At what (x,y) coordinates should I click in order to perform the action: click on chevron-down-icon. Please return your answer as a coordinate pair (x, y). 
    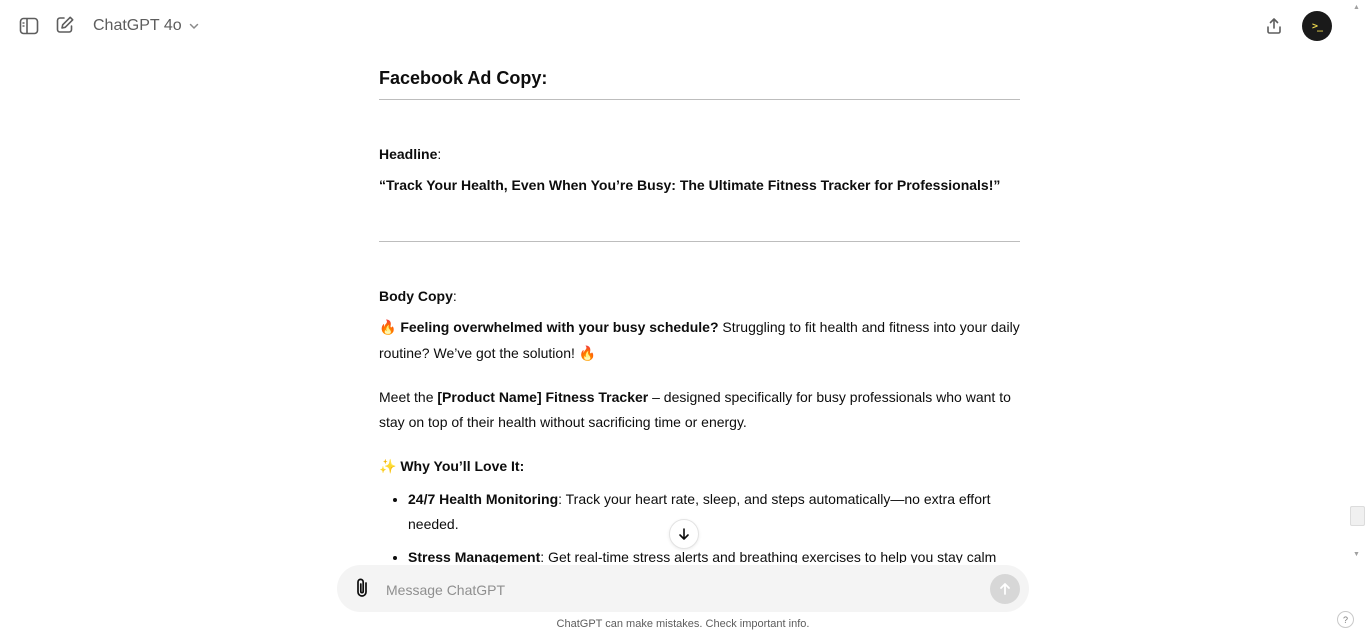
    Looking at the image, I should click on (193, 26).